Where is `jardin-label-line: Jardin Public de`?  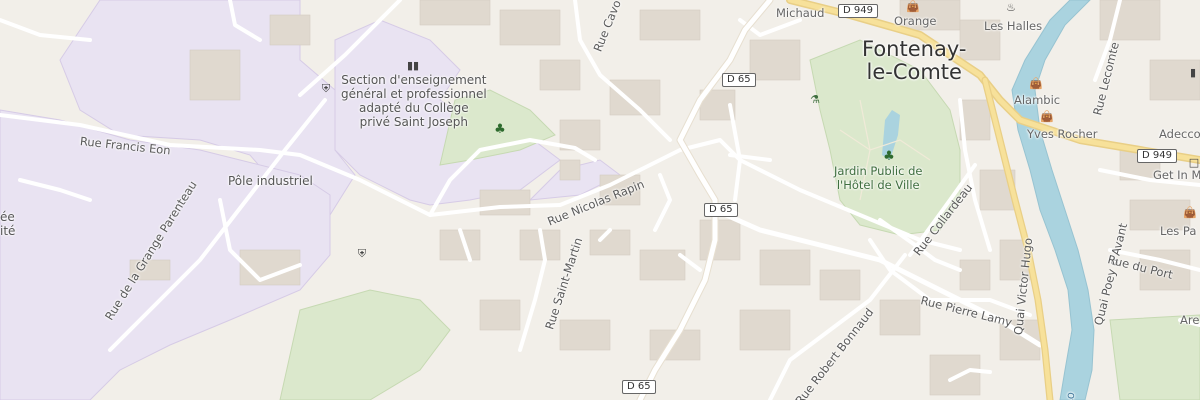
jardin-label-line: Jardin Public de is located at coordinates (878, 171).